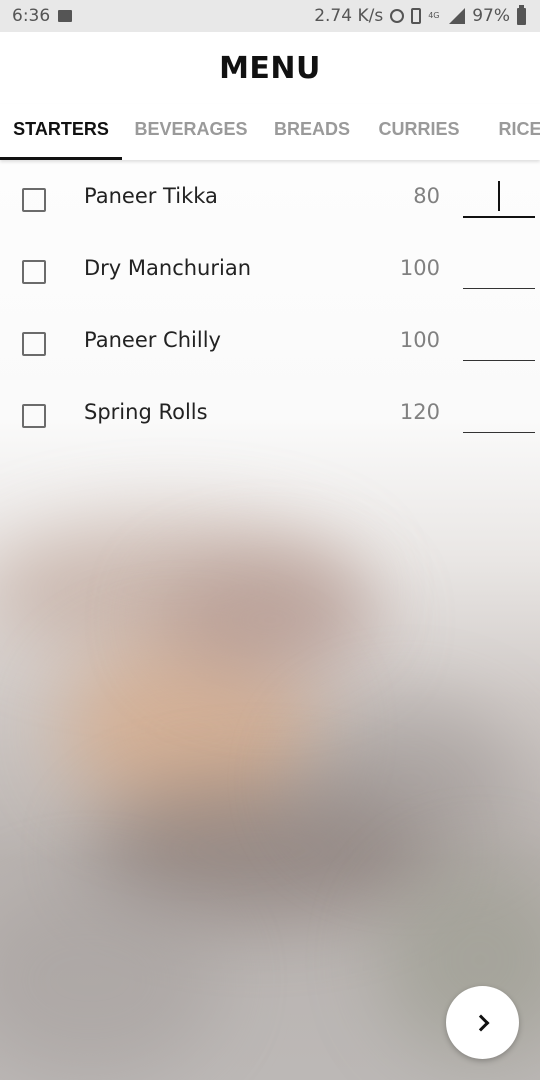 The image size is (540, 1080). I want to click on next-button, so click(482, 1022).